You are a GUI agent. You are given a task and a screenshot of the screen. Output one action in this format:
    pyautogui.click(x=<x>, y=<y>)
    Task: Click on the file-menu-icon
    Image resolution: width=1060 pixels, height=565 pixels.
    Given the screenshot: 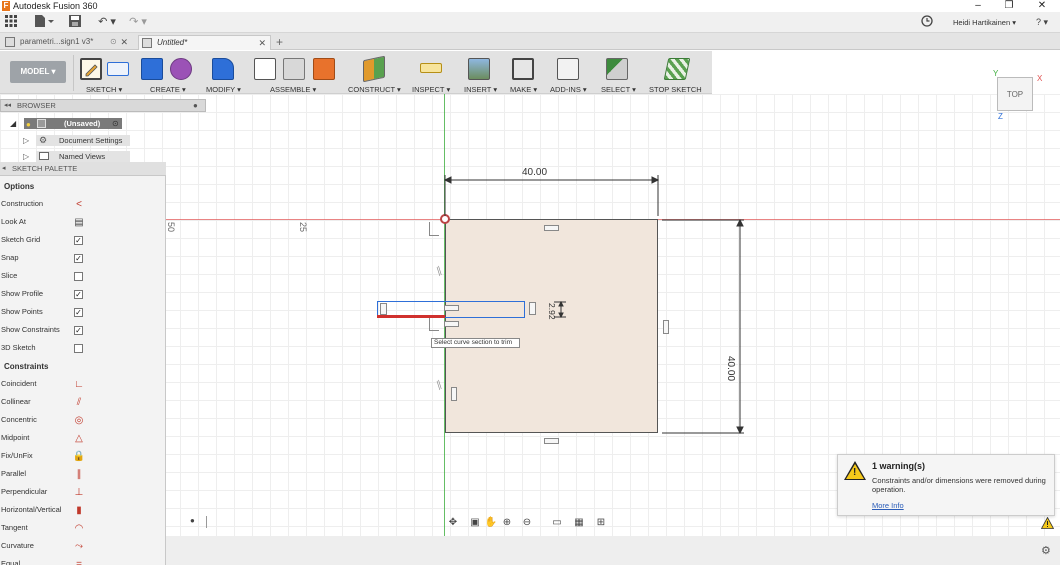 What is the action you would take?
    pyautogui.click(x=44, y=22)
    